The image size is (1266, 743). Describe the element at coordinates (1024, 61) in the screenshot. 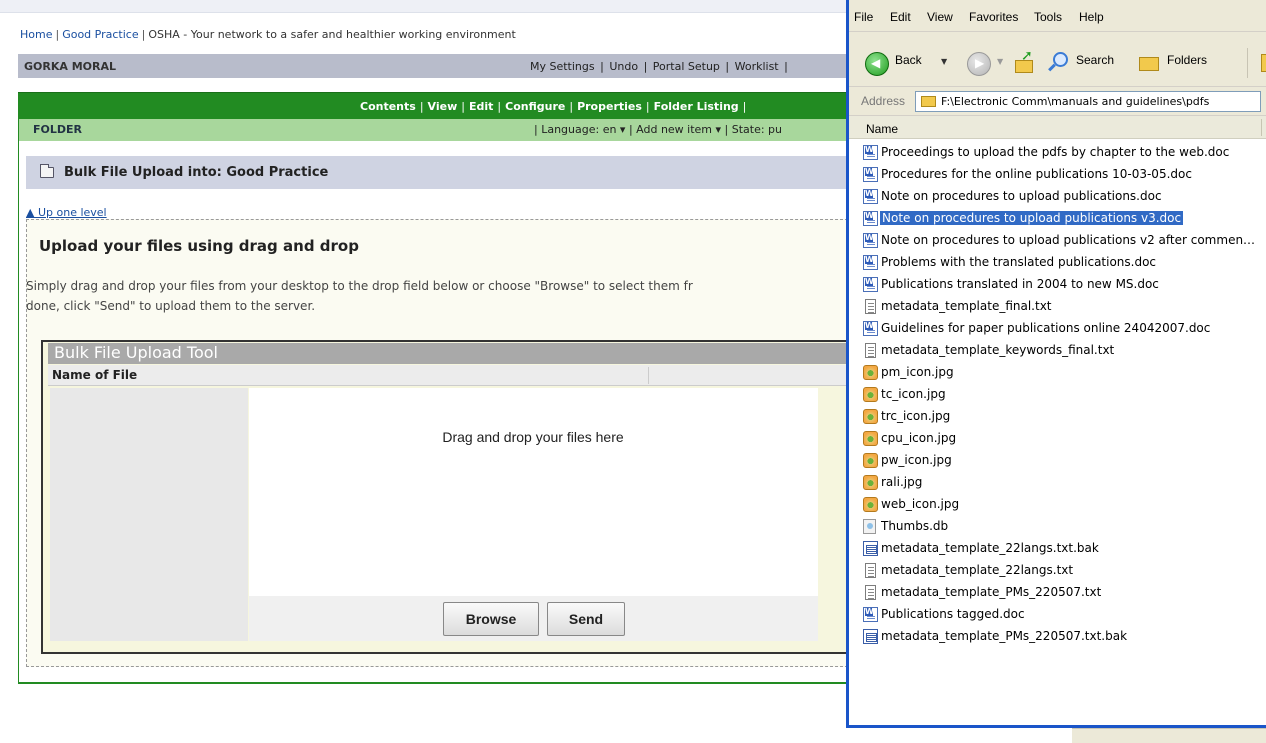

I see `up-folder-icon: ➚` at that location.